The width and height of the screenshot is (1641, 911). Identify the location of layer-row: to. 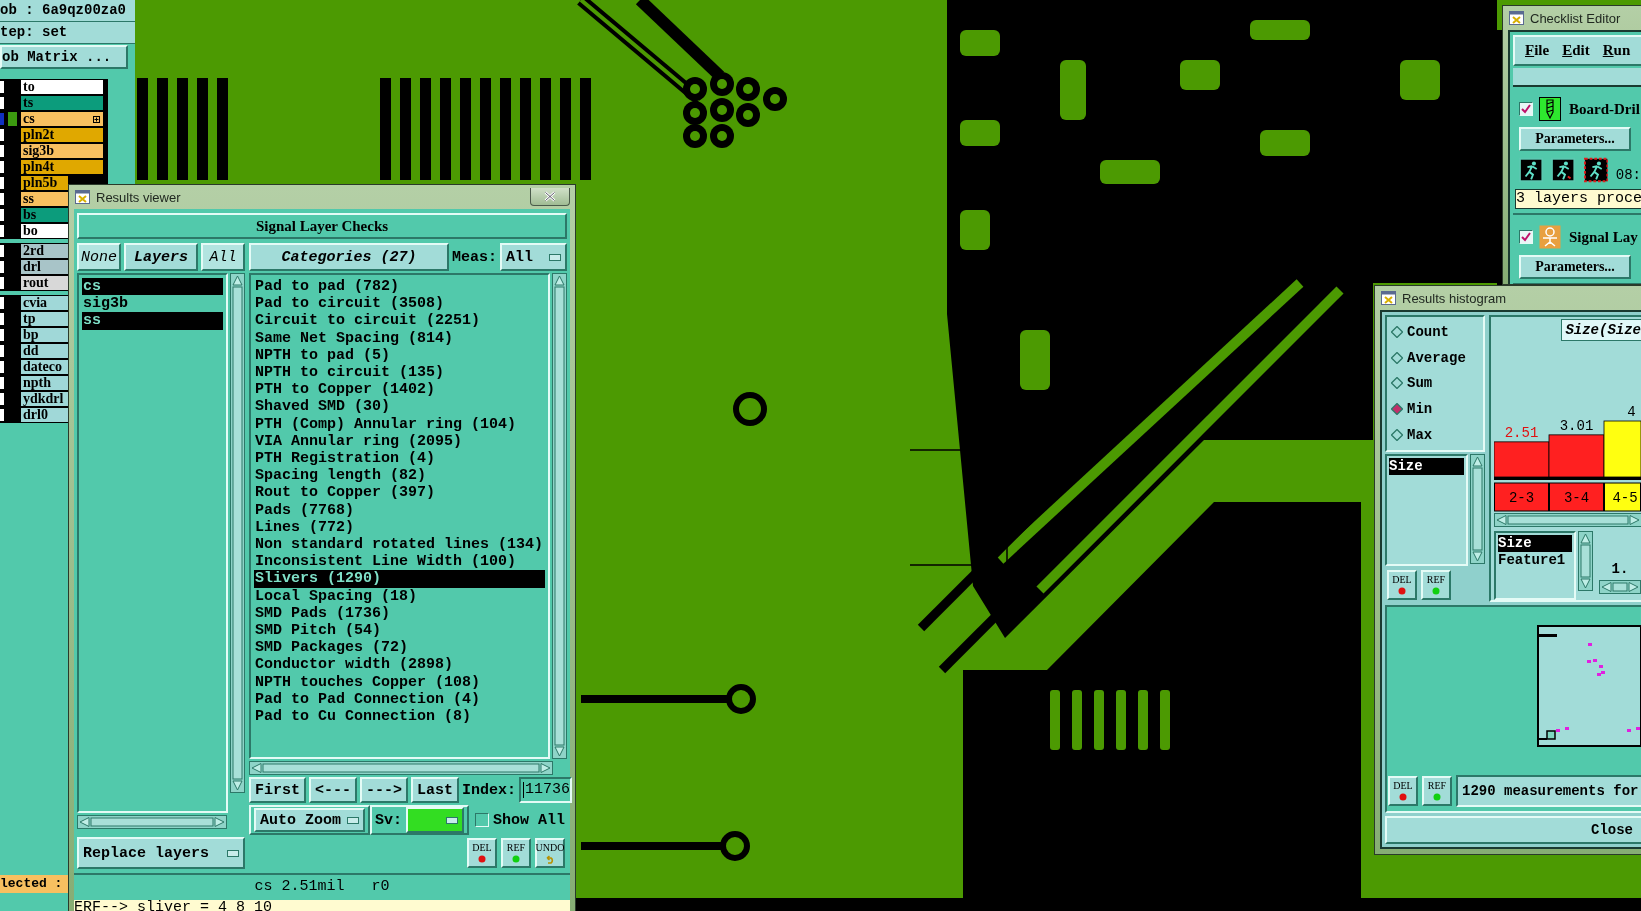
(62, 87).